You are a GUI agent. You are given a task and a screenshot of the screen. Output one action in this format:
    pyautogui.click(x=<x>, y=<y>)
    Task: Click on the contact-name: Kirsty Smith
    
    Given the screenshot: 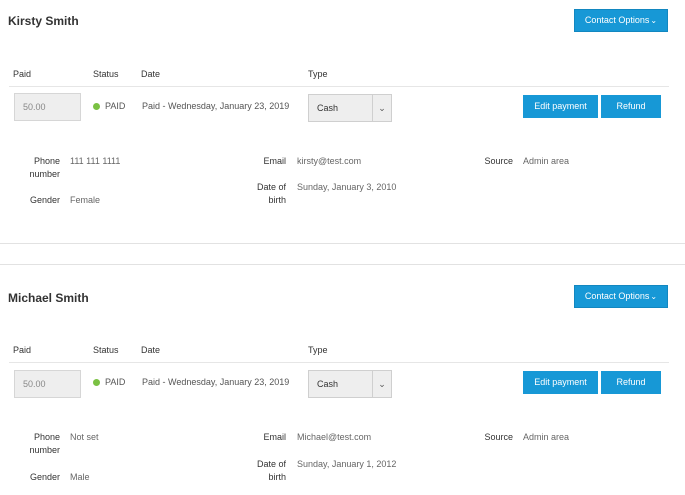 What is the action you would take?
    pyautogui.click(x=43, y=21)
    